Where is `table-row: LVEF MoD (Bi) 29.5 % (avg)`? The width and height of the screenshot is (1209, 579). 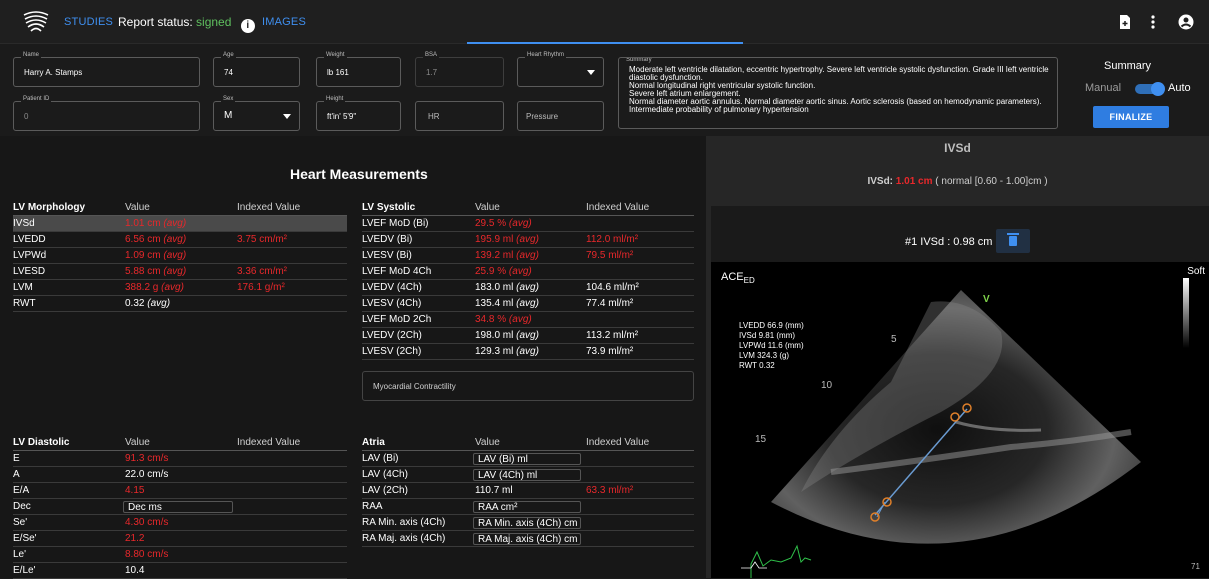 table-row: LVEF MoD (Bi) 29.5 % (avg) is located at coordinates (528, 224).